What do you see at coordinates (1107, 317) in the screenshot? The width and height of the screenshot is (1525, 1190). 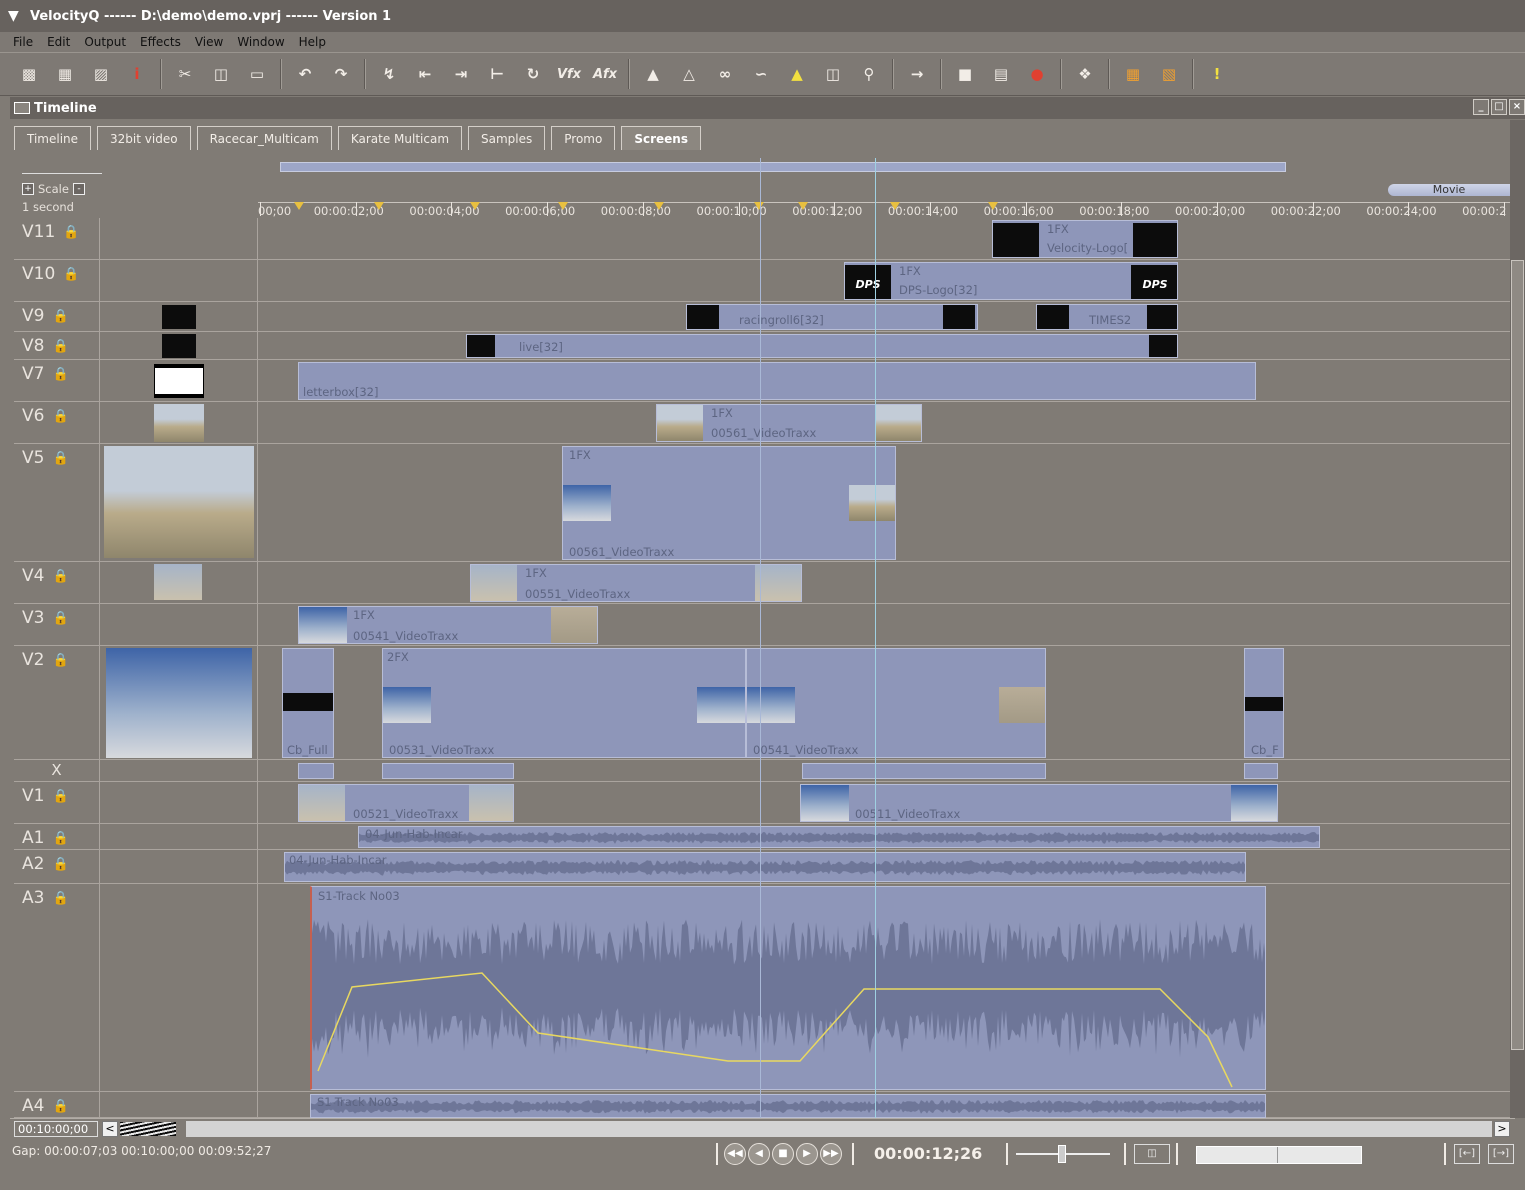 I see `clip-times: TIMES2` at bounding box center [1107, 317].